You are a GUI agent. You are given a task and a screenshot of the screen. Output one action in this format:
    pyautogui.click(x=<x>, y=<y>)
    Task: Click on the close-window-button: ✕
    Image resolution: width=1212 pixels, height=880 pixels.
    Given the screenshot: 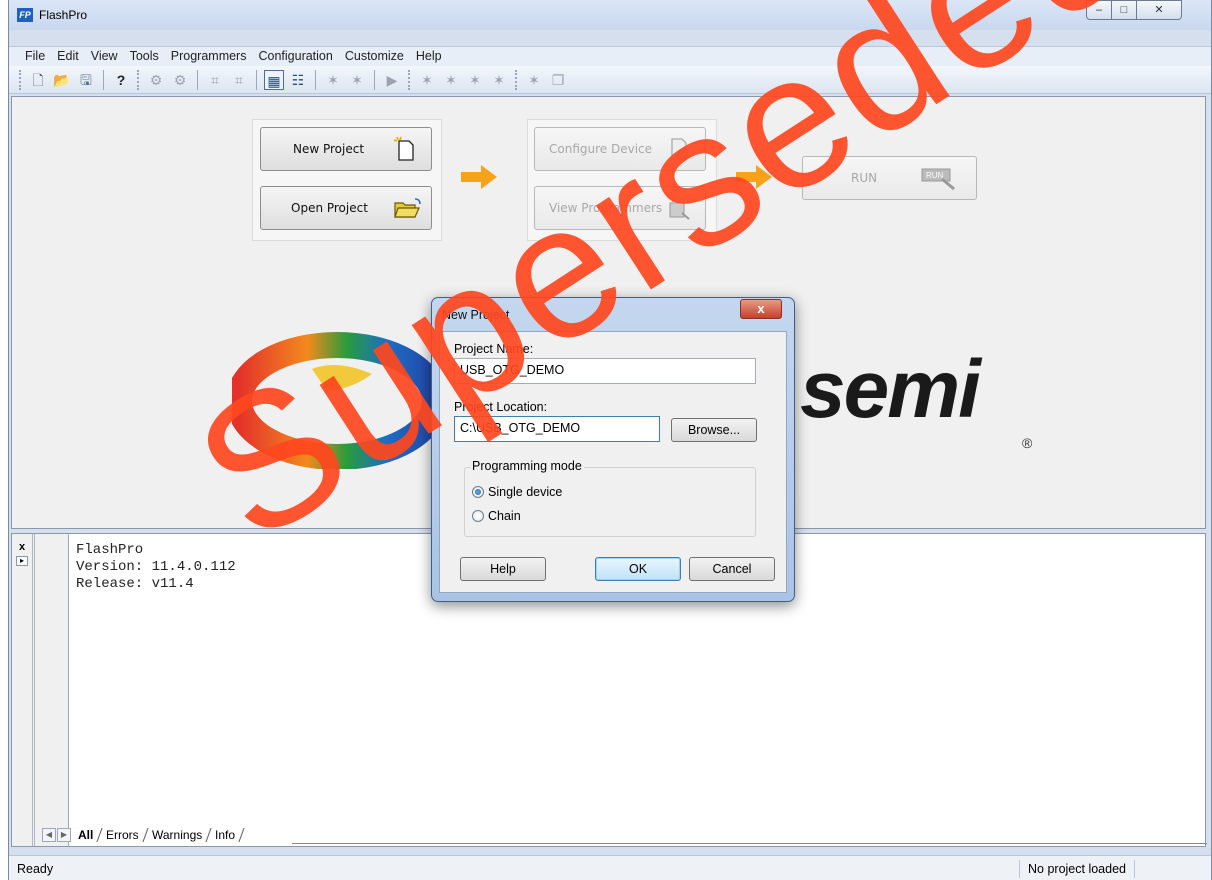 What is the action you would take?
    pyautogui.click(x=1159, y=10)
    